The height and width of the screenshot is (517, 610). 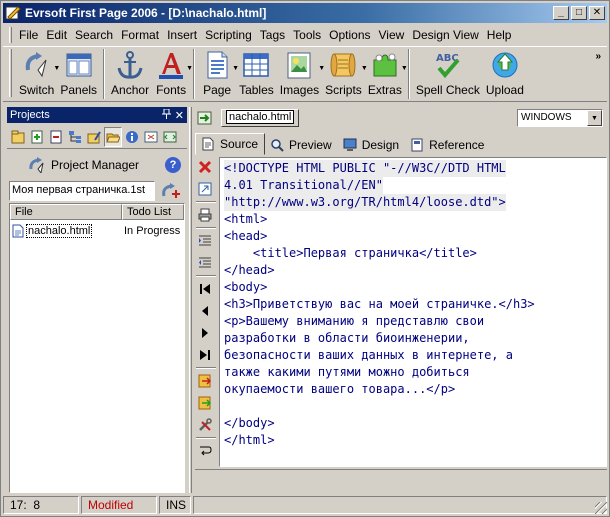 I want to click on new-project-icon, so click(x=18, y=137).